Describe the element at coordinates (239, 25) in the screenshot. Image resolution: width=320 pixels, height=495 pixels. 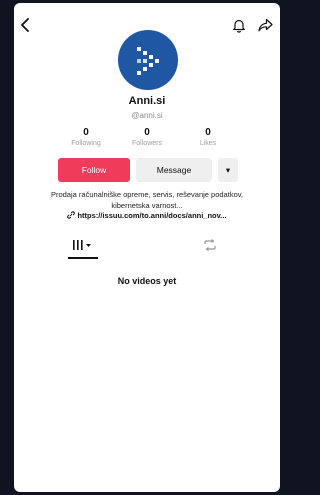
I see `bell-icon` at that location.